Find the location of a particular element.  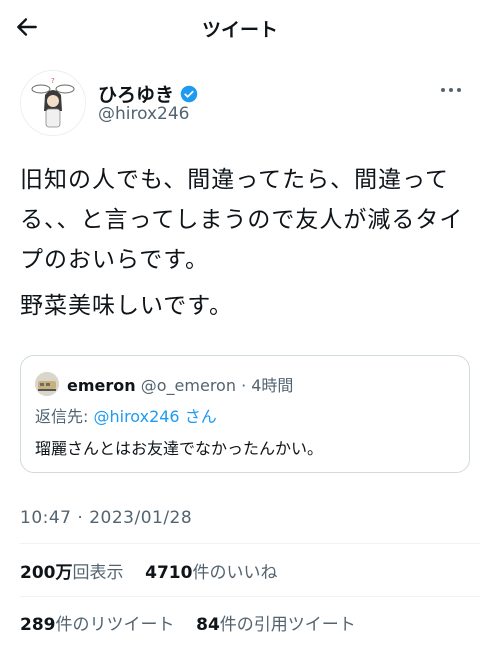

page-title: ツイート is located at coordinates (239, 30).